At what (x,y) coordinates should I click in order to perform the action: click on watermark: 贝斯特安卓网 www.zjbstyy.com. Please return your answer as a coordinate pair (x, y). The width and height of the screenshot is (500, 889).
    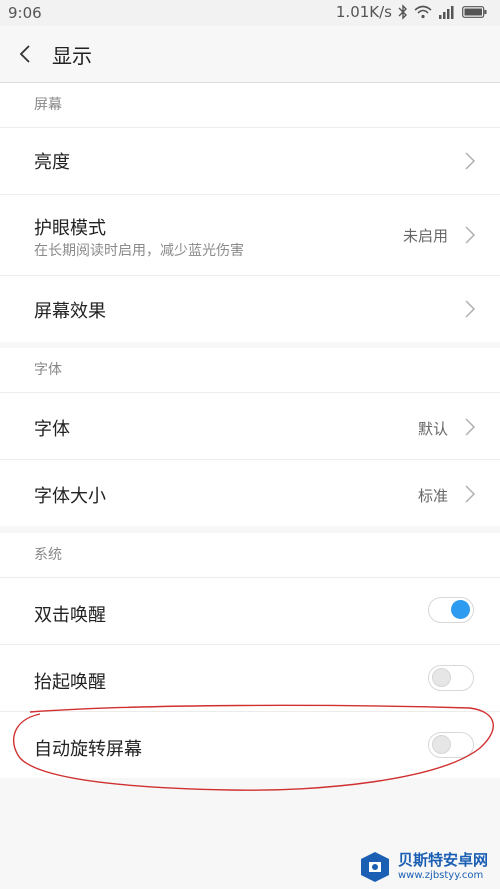
    Looking at the image, I should click on (426, 867).